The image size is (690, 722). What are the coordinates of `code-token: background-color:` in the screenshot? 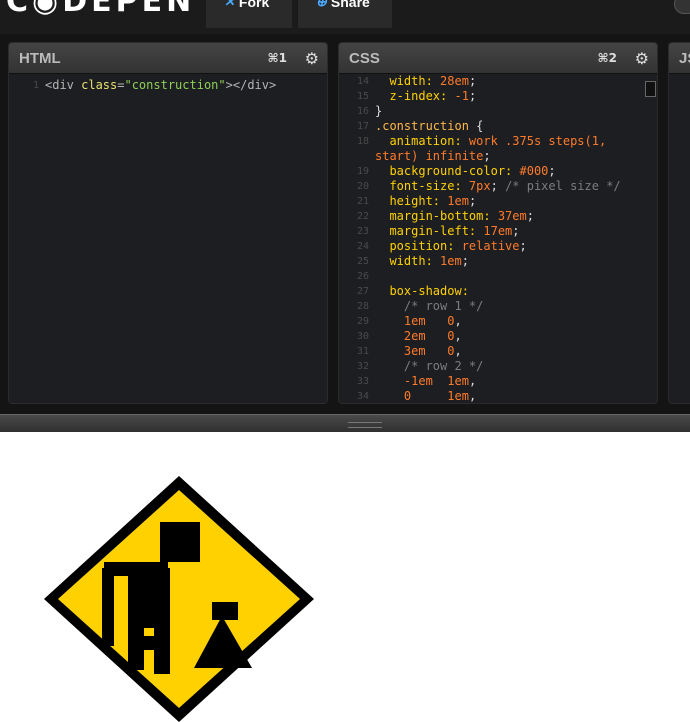 It's located at (447, 171).